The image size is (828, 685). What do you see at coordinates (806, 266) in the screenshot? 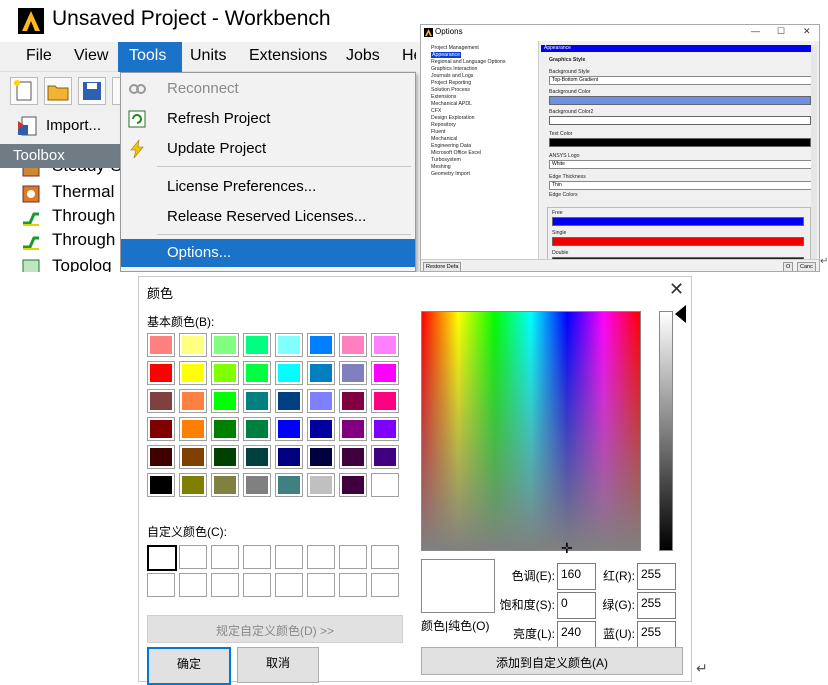
I see `cancel-button: Canc` at bounding box center [806, 266].